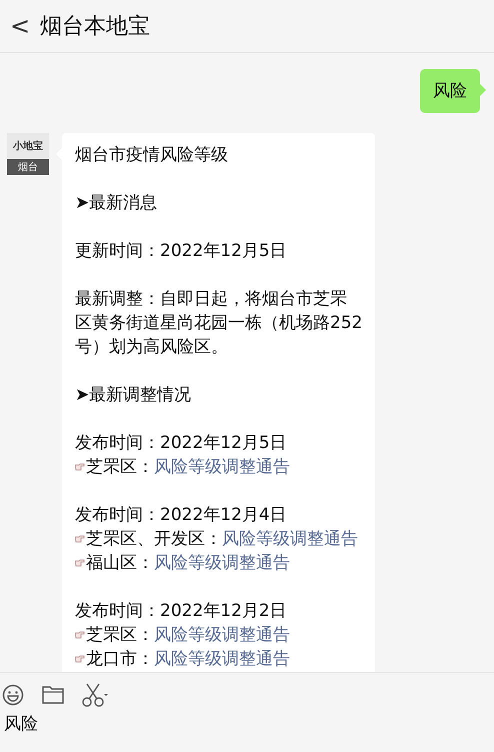  I want to click on district-label: 福山区：, so click(120, 563).